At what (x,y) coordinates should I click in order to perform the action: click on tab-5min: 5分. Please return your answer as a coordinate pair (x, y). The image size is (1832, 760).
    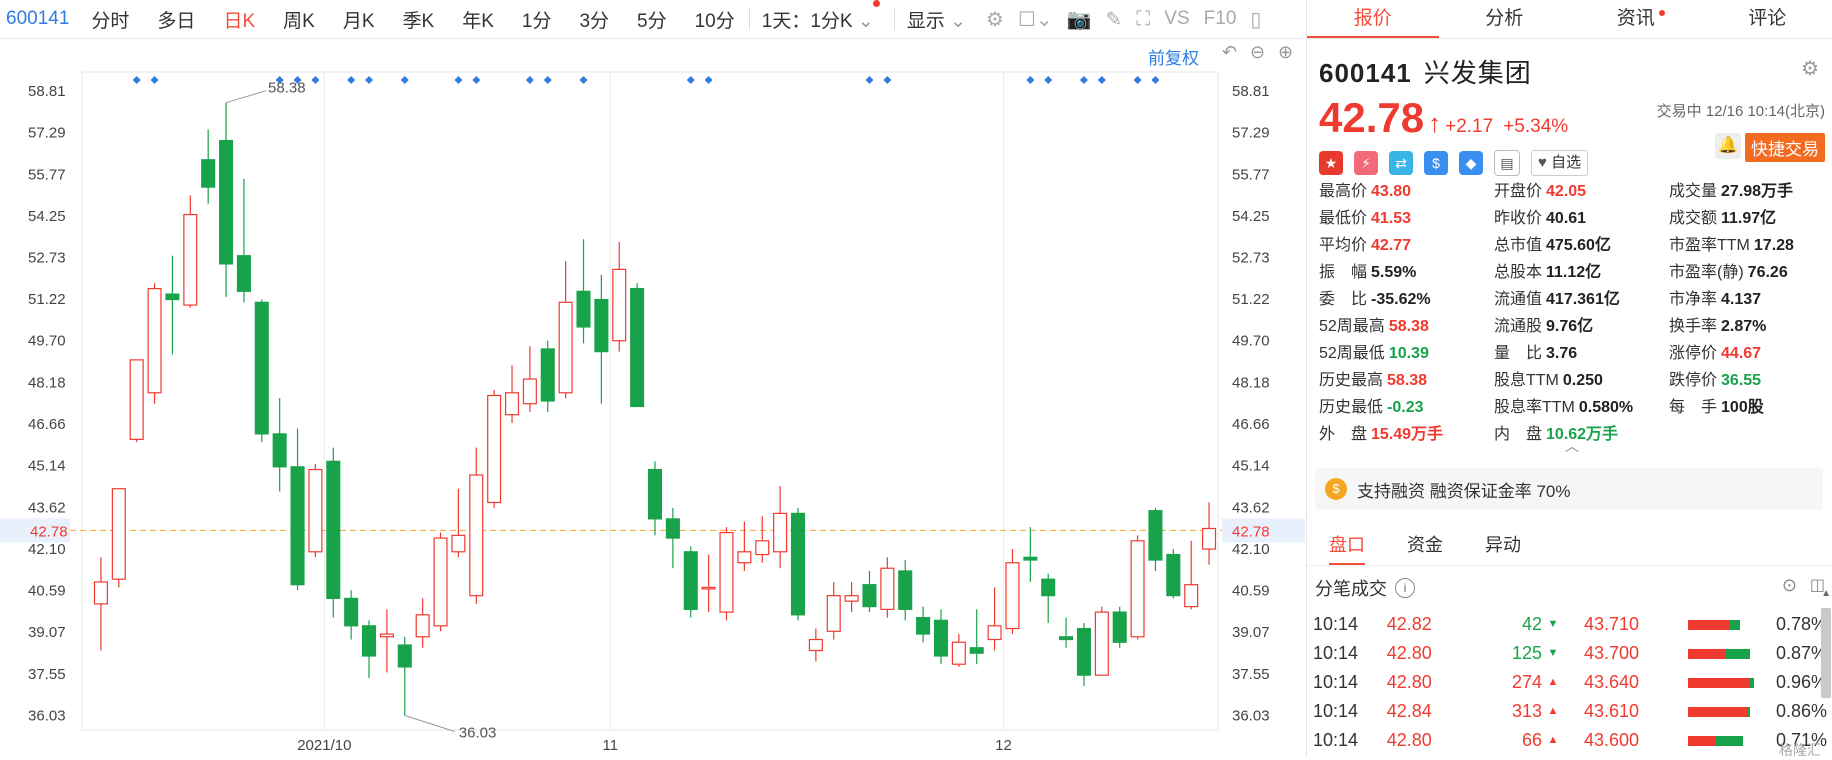
    Looking at the image, I should click on (652, 19).